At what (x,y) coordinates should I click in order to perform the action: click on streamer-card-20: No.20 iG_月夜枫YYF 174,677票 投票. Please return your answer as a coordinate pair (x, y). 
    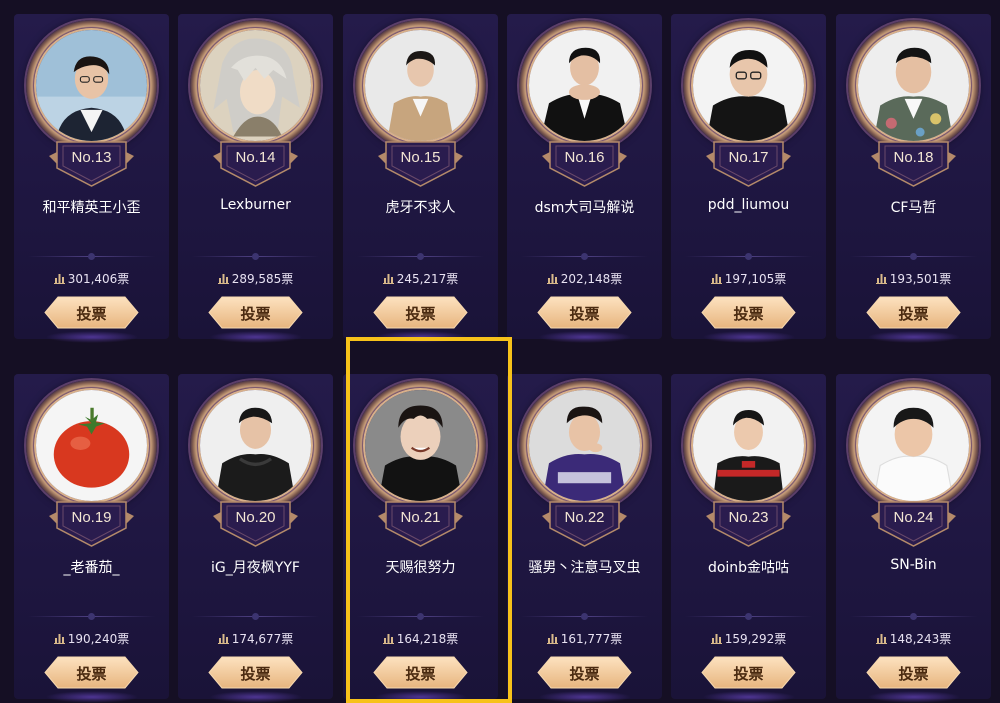
    Looking at the image, I should click on (255, 536).